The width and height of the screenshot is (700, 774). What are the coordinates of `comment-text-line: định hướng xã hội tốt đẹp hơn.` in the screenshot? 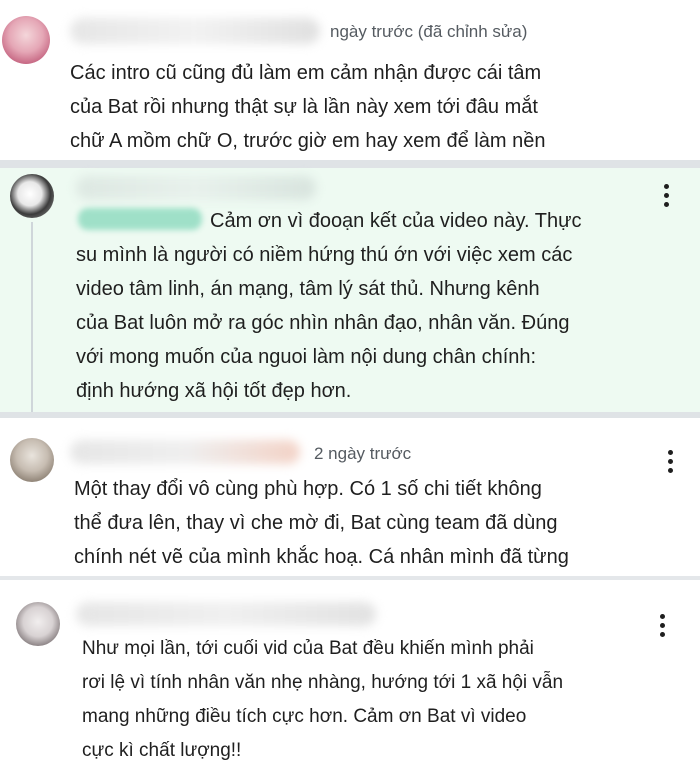 It's located at (214, 391).